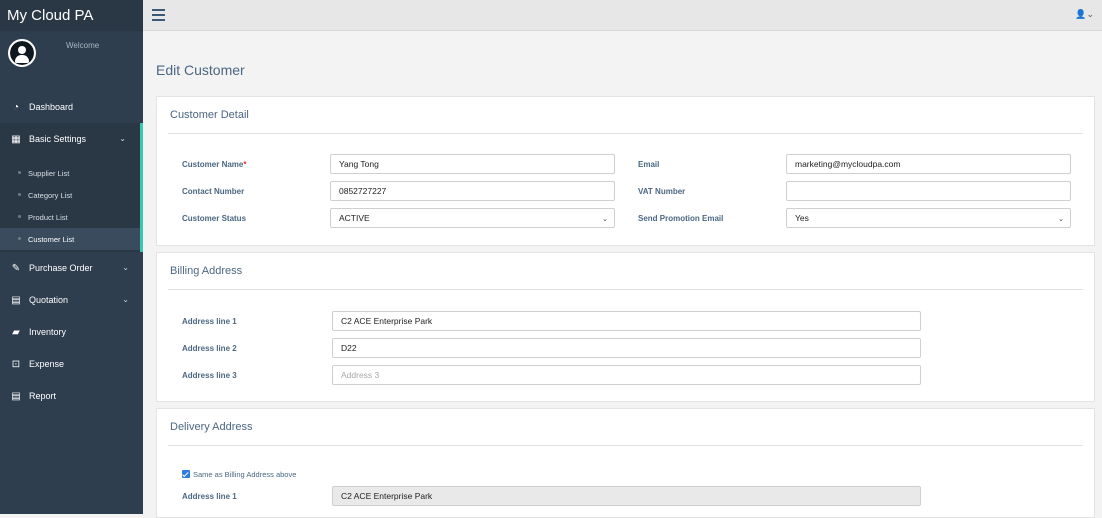 The image size is (1102, 518). Describe the element at coordinates (211, 427) in the screenshot. I see `panel-title: Delivery Address` at that location.